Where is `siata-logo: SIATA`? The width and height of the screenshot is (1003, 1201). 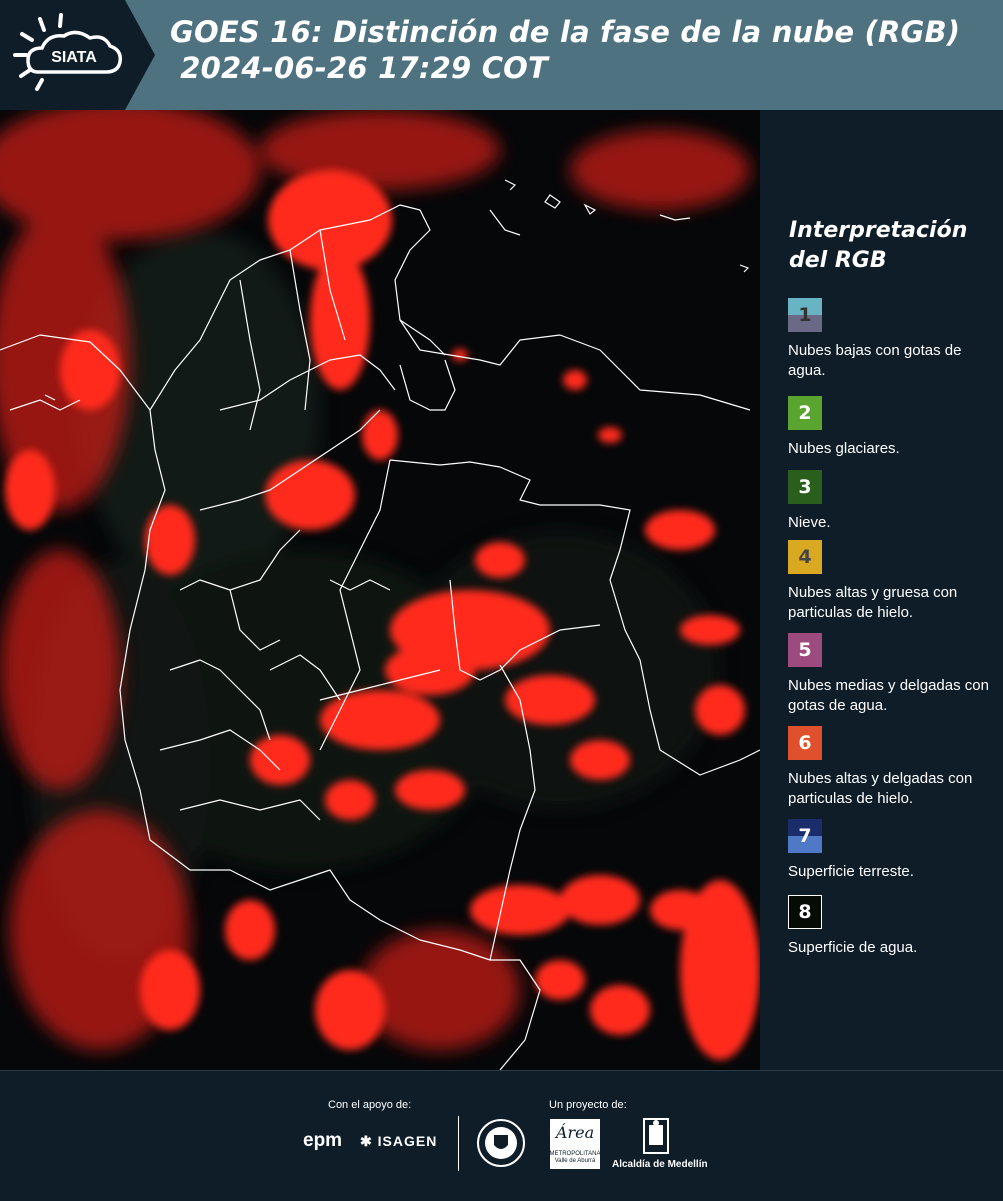 siata-logo: SIATA is located at coordinates (77, 55).